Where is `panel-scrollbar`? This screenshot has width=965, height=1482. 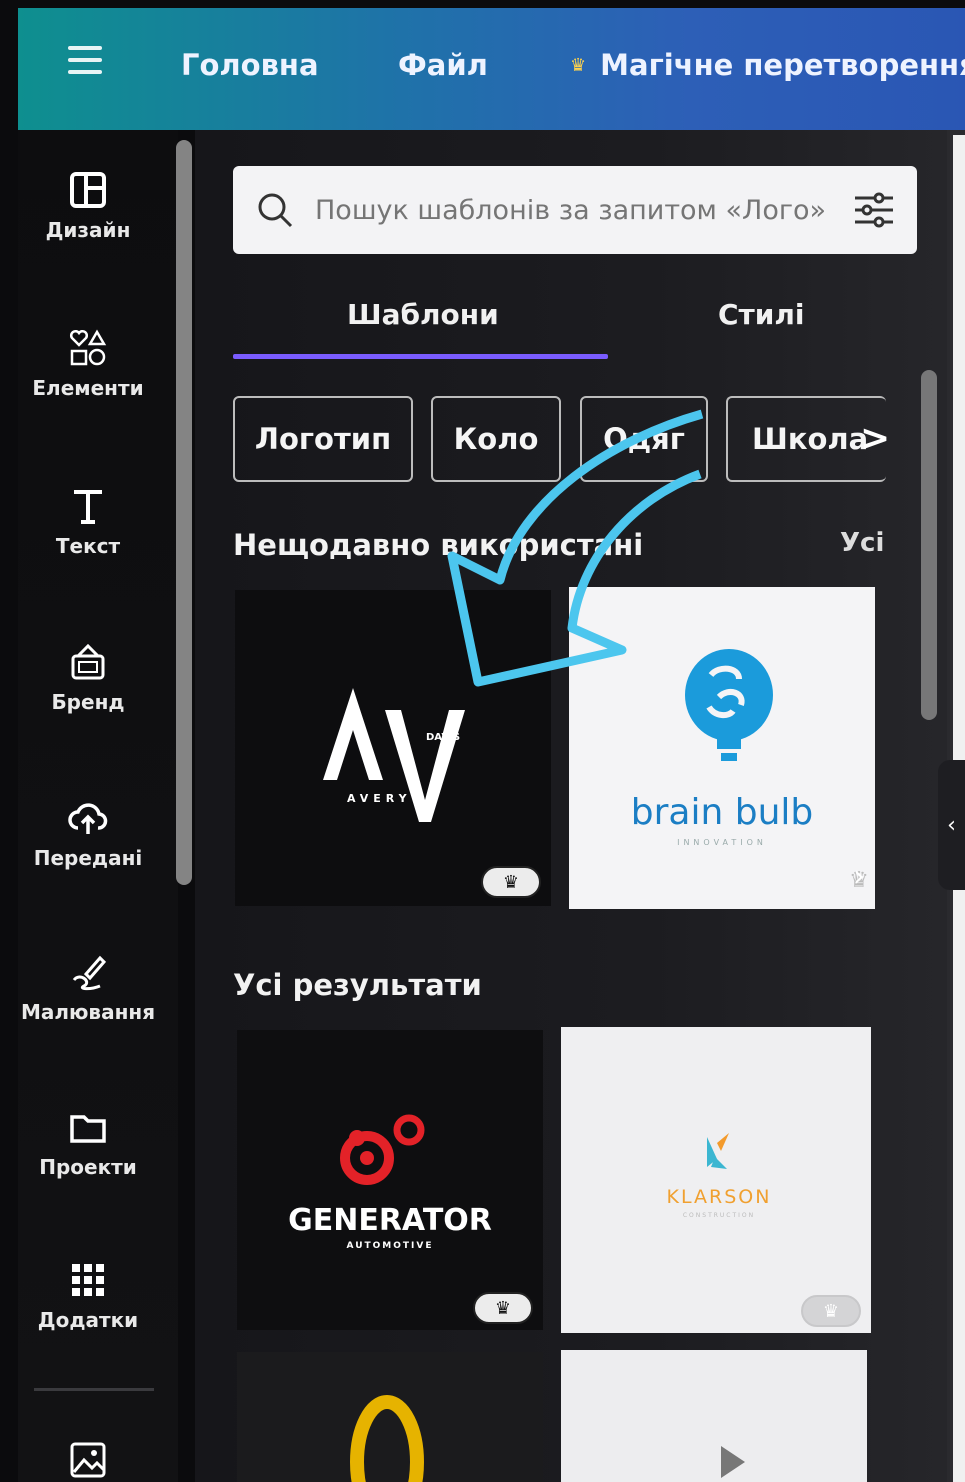 panel-scrollbar is located at coordinates (929, 545).